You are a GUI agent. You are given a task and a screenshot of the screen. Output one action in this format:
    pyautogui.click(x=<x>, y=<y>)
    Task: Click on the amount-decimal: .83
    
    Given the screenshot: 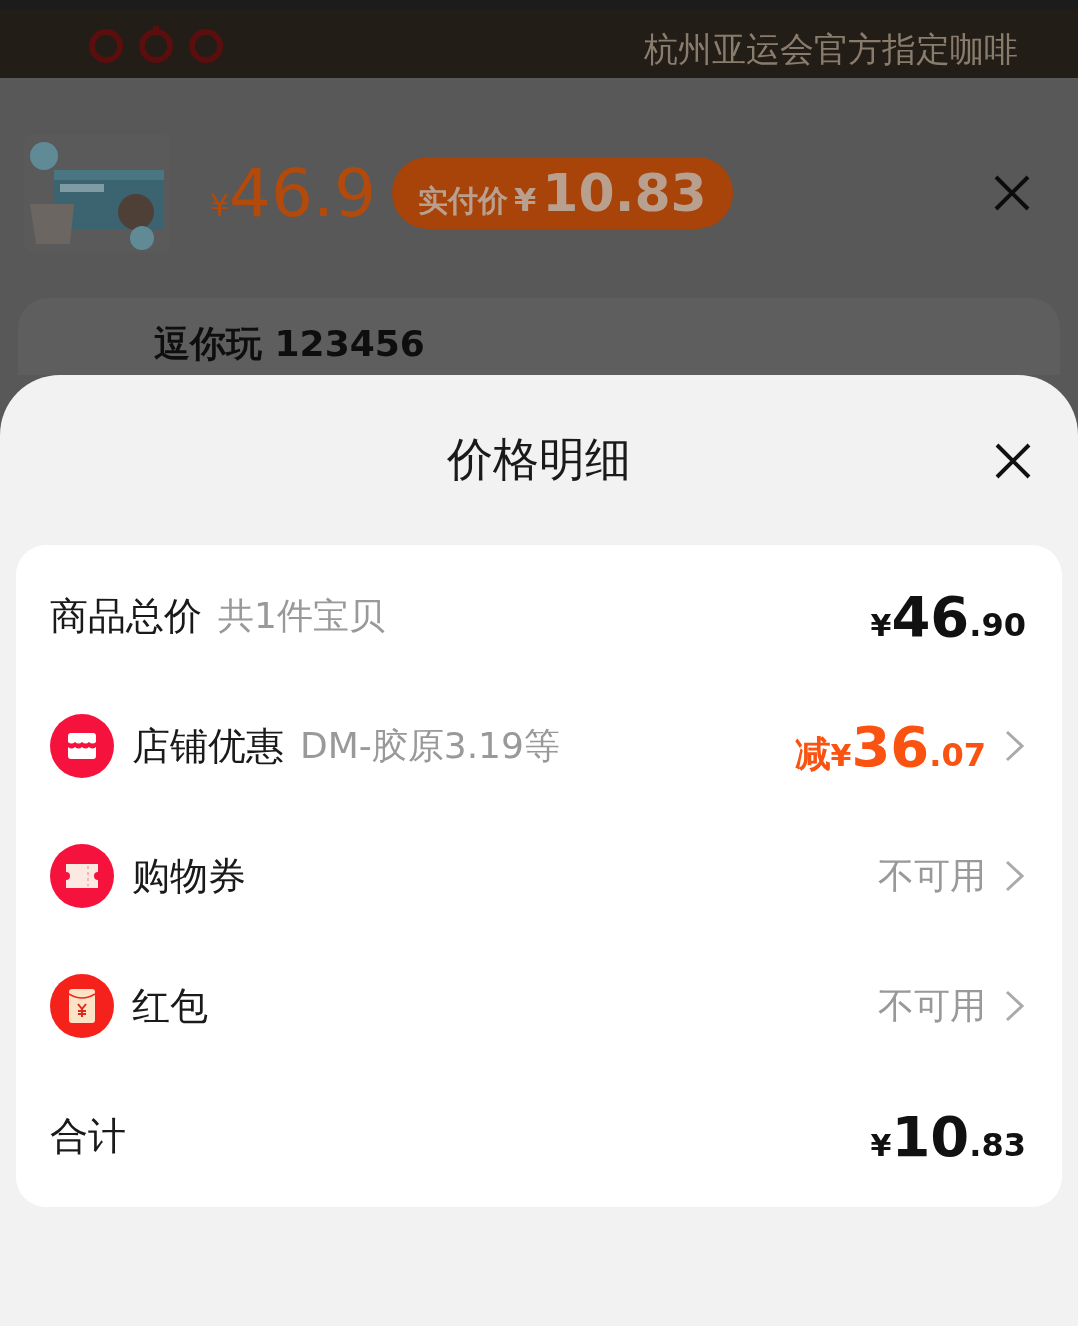 What is the action you would take?
    pyautogui.click(x=997, y=1144)
    